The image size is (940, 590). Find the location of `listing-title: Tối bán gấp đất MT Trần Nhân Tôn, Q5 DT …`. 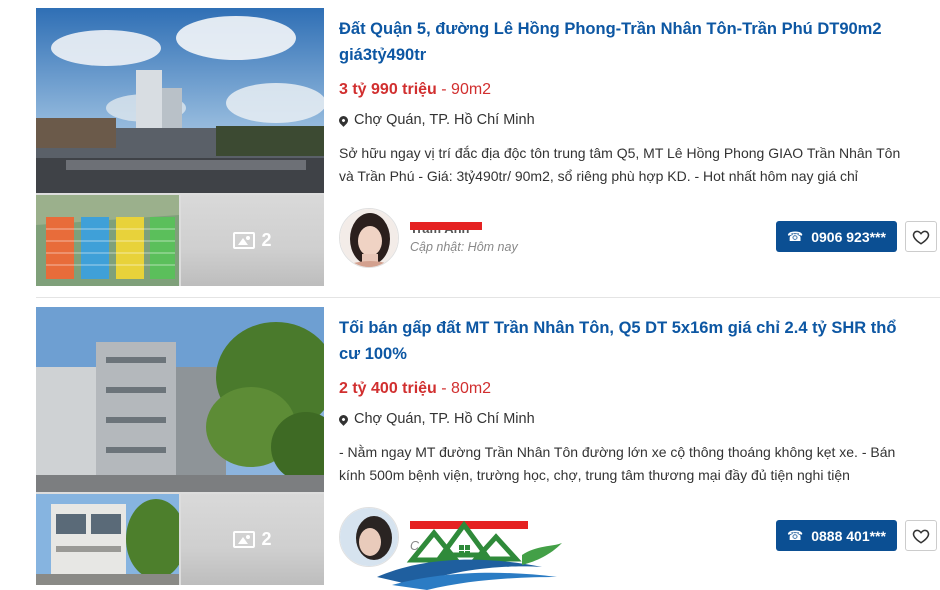

listing-title: Tối bán gấp đất MT Trần Nhân Tôn, Q5 DT … is located at coordinates (629, 341).